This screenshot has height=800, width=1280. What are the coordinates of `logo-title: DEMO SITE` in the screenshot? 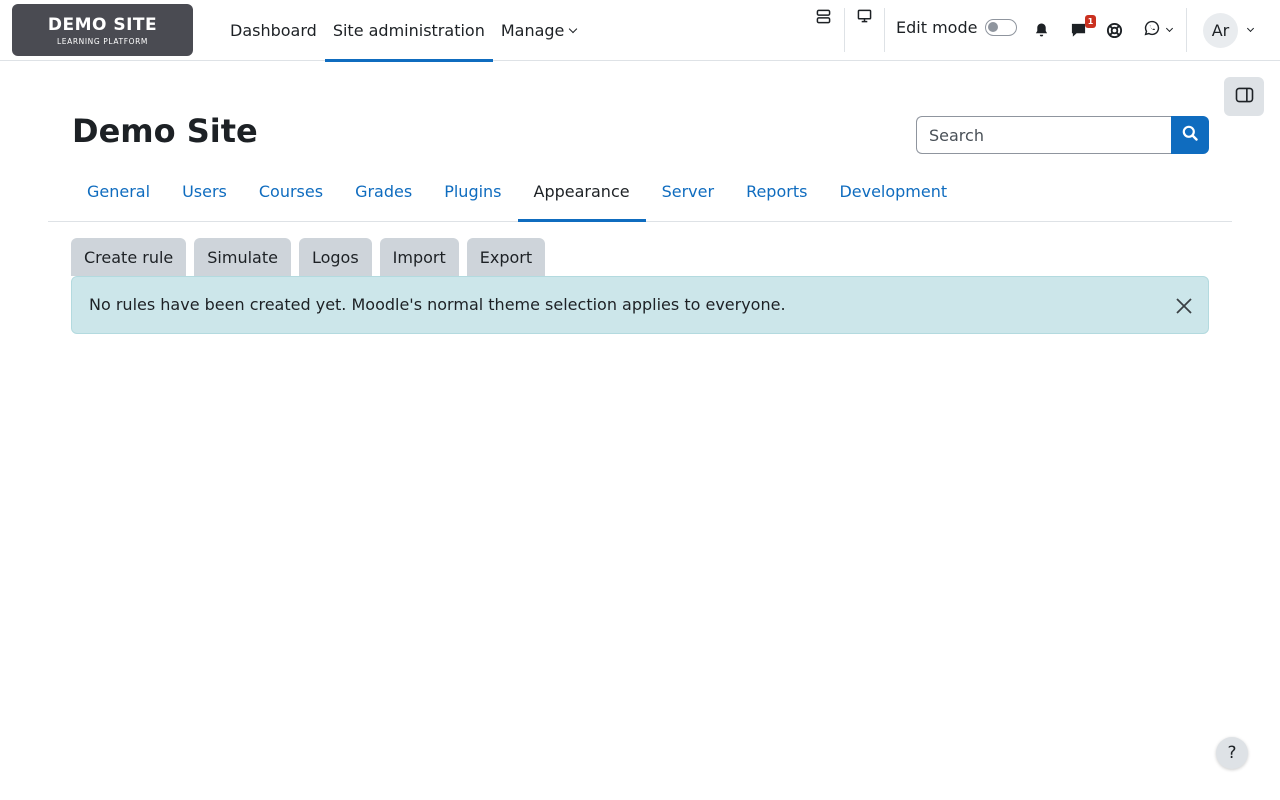 It's located at (102, 25).